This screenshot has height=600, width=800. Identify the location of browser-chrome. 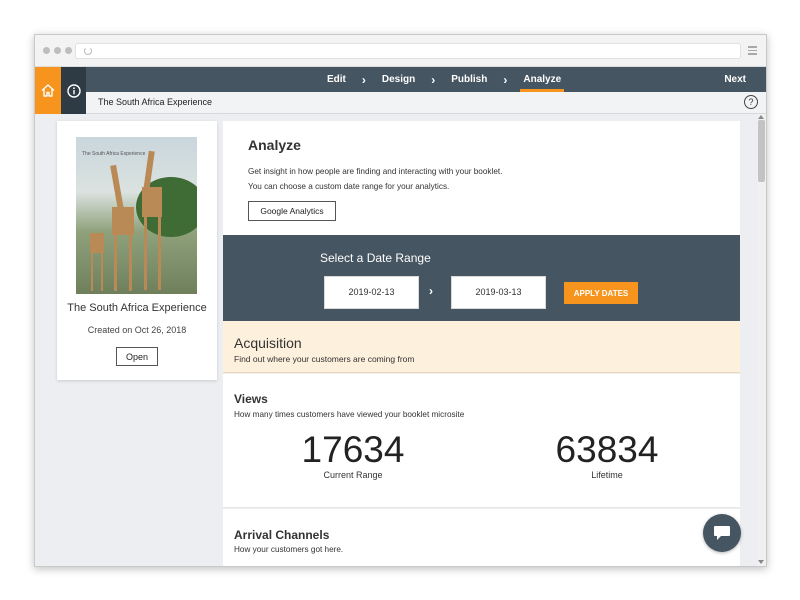
(400, 51).